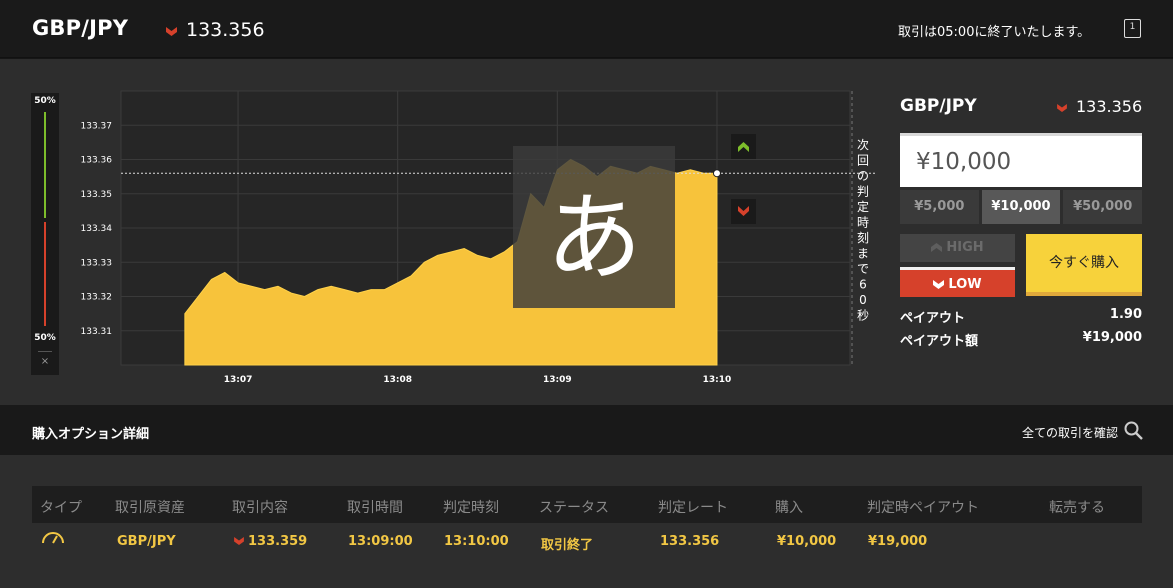 This screenshot has height=588, width=1173. I want to click on window-icon: 1, so click(1132, 28).